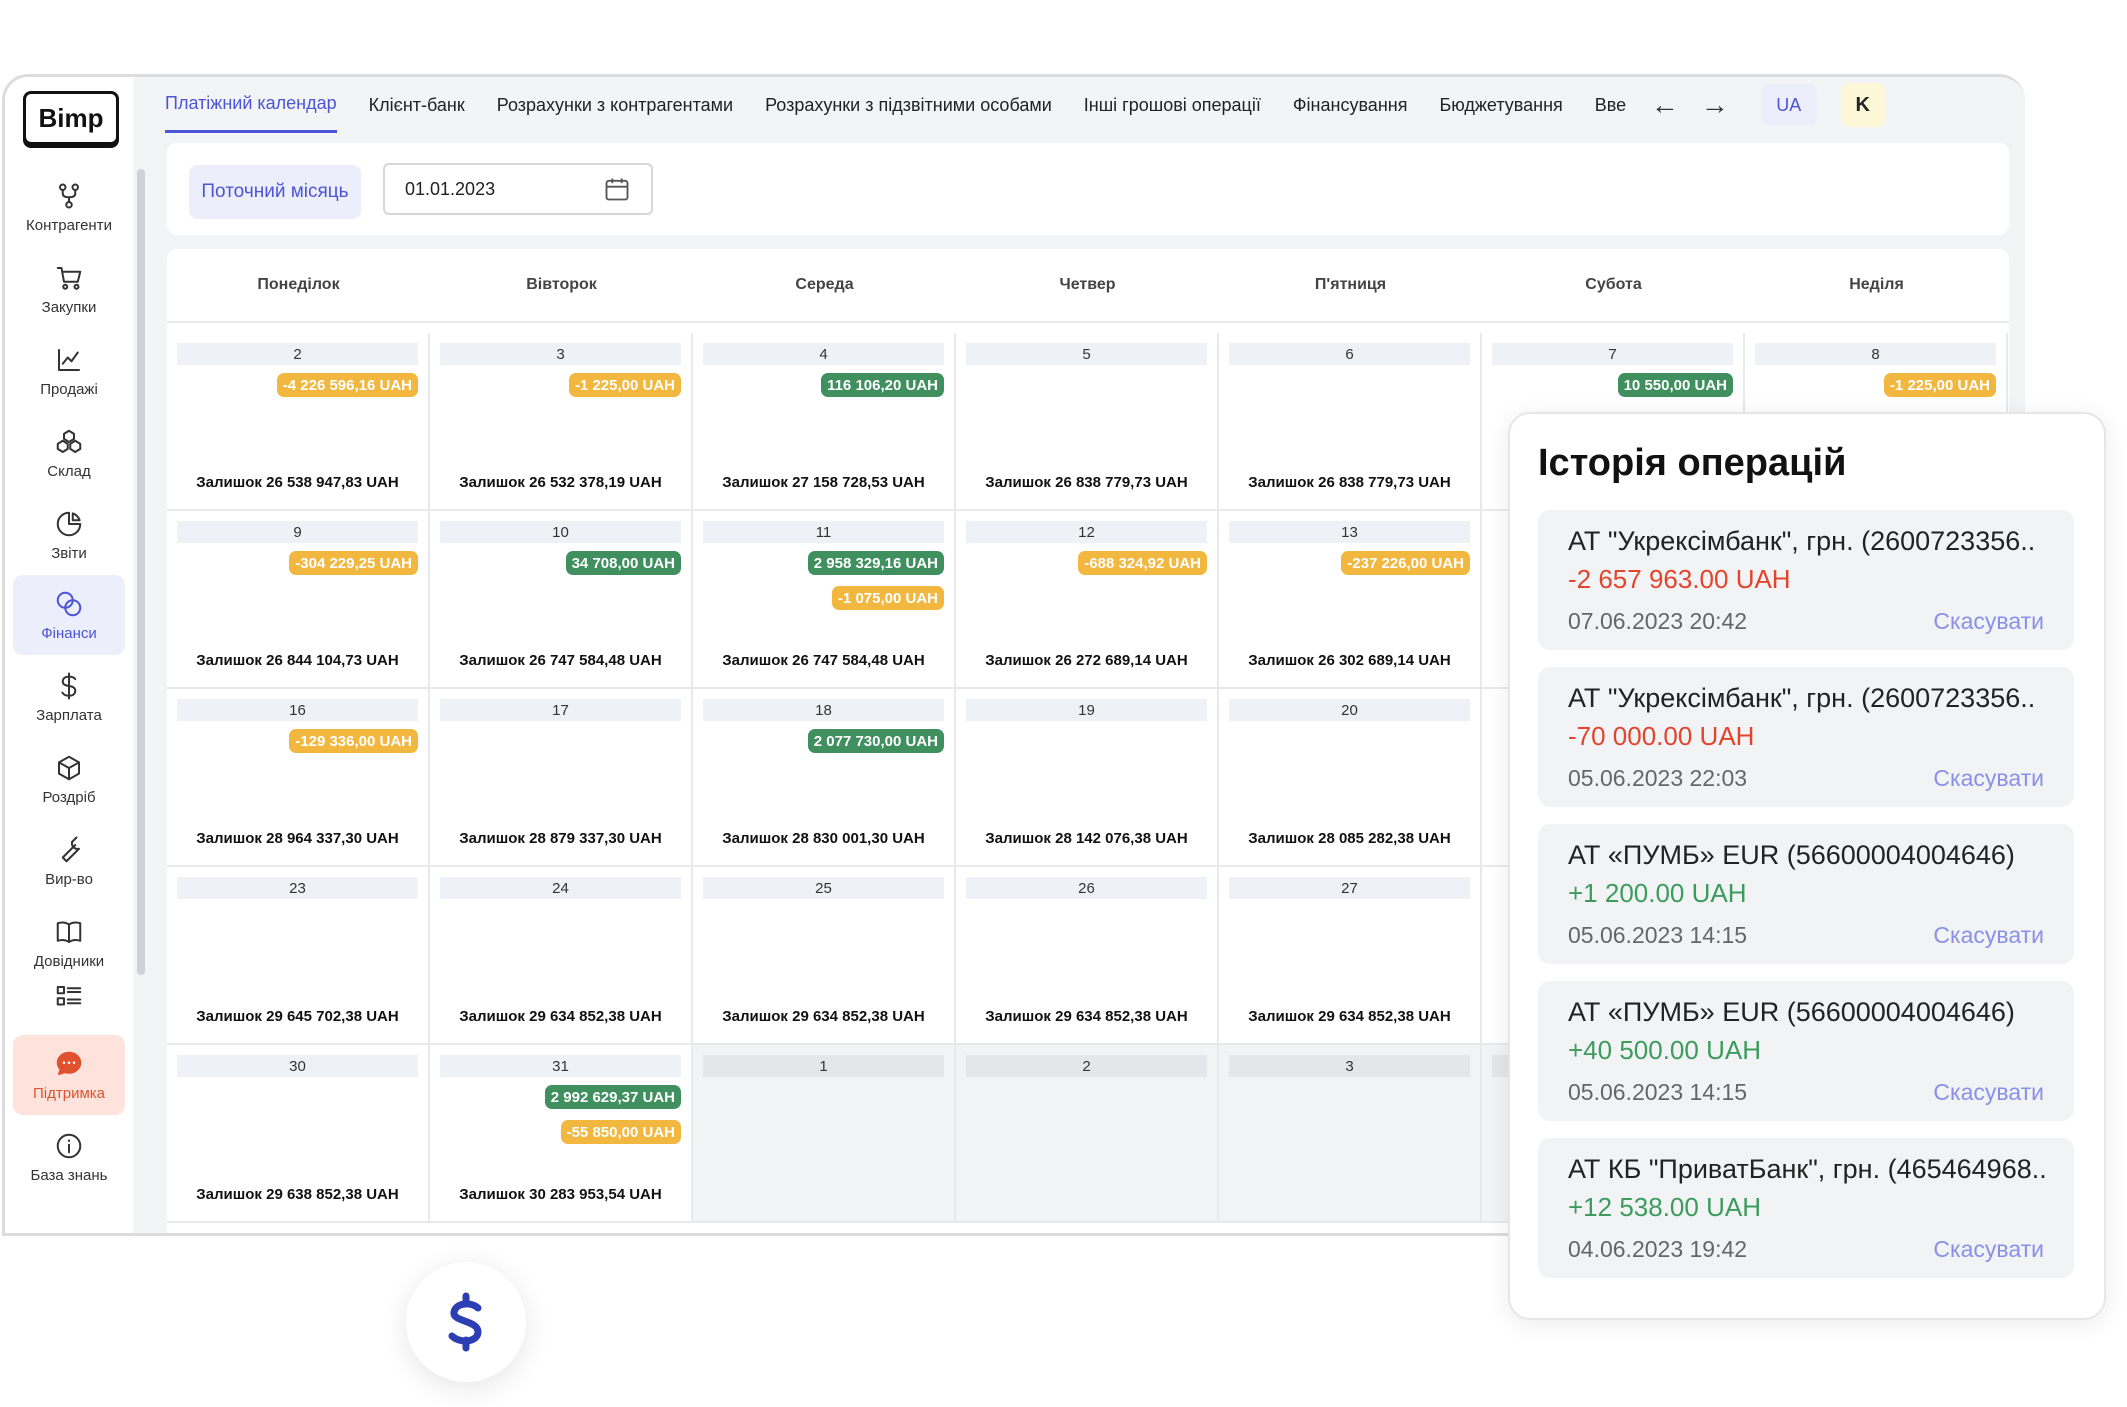 Image resolution: width=2127 pixels, height=1407 pixels. I want to click on day-number: 2, so click(1086, 1066).